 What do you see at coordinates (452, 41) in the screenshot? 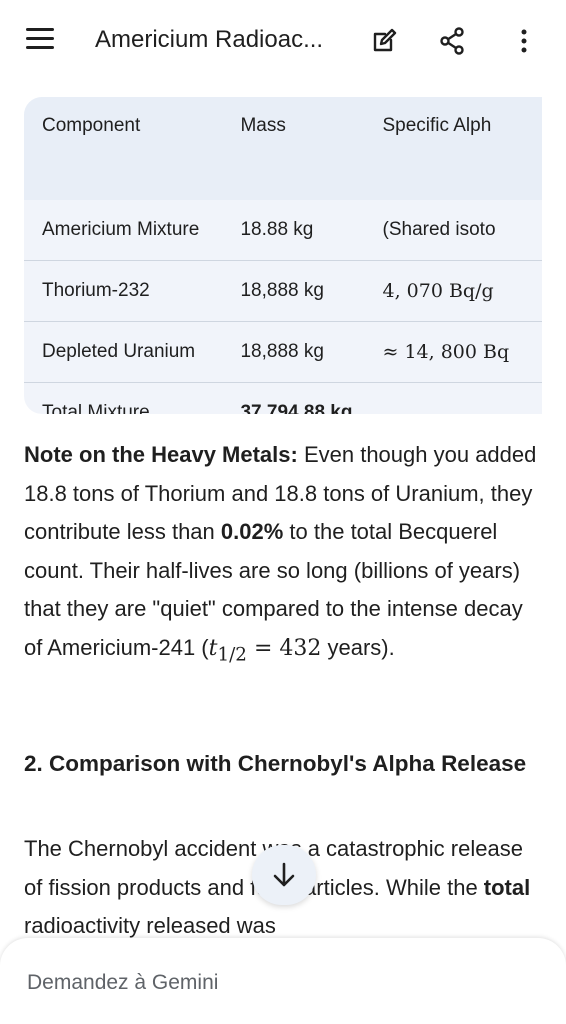
I see `share-icon` at bounding box center [452, 41].